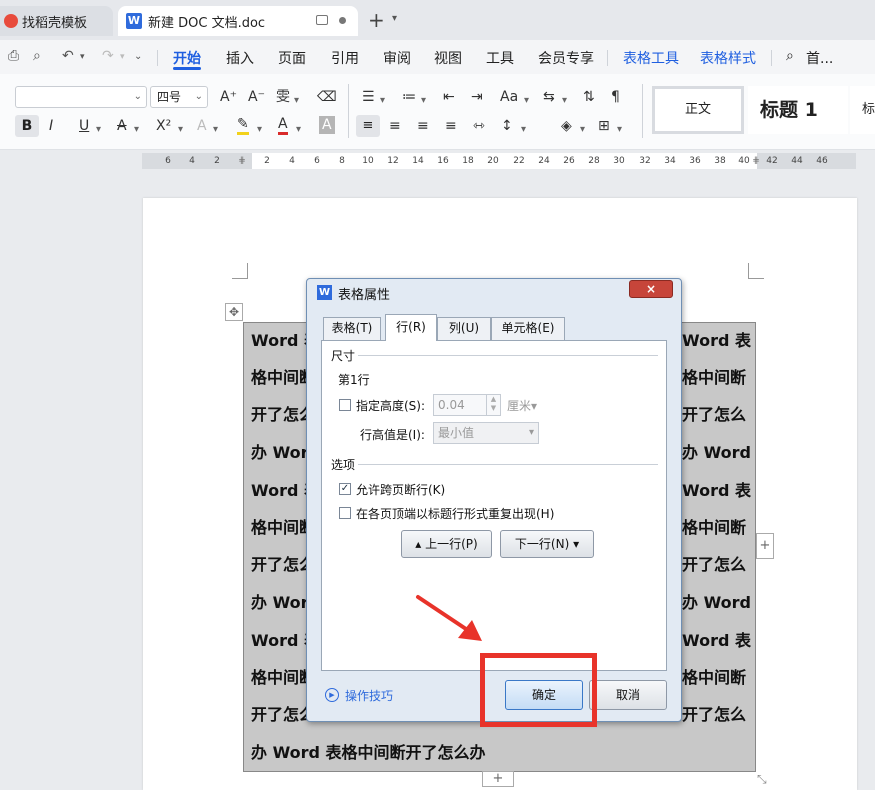 The height and width of the screenshot is (790, 875). I want to click on font-size-select: 四号 ⌄, so click(179, 97).